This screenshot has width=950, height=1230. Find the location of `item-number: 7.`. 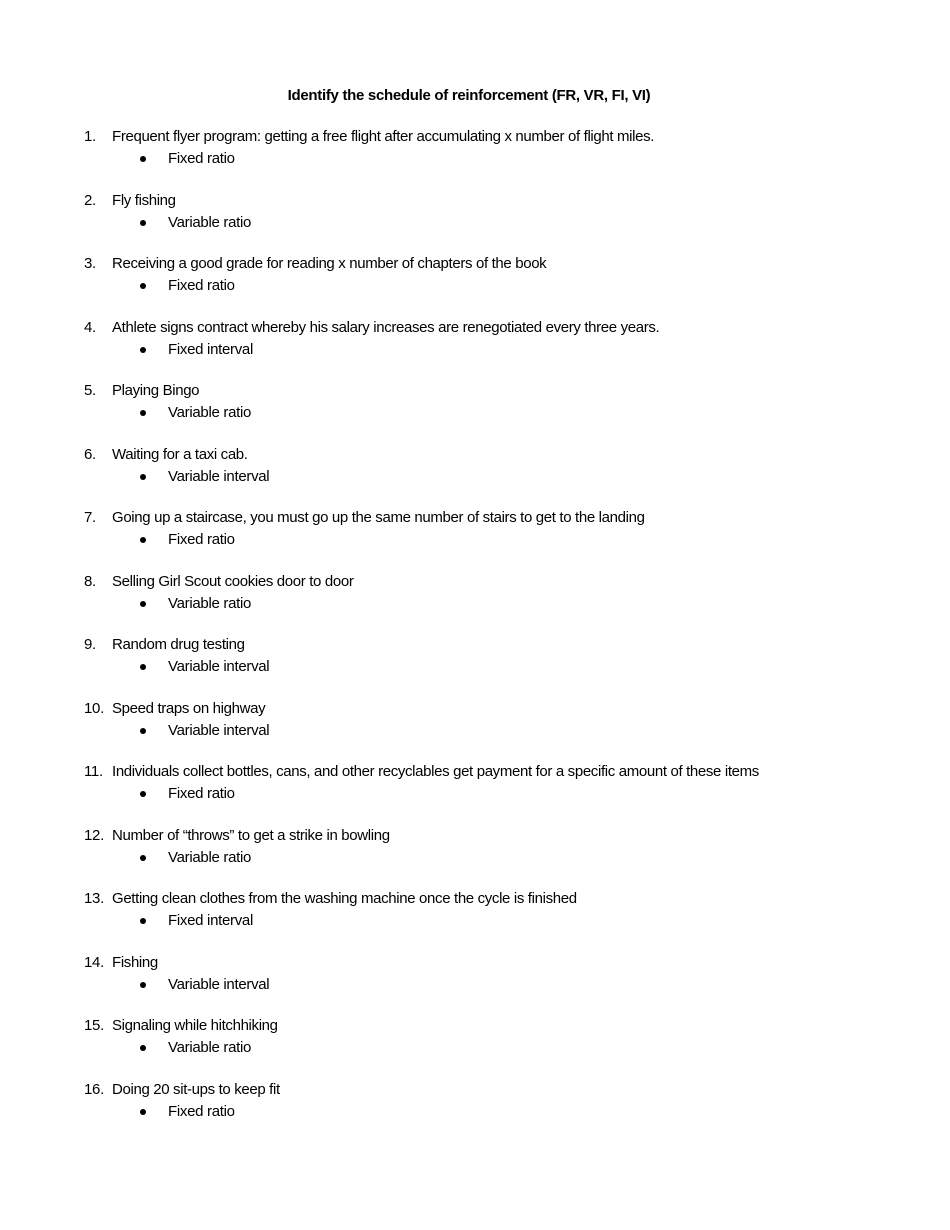

item-number: 7. is located at coordinates (90, 517).